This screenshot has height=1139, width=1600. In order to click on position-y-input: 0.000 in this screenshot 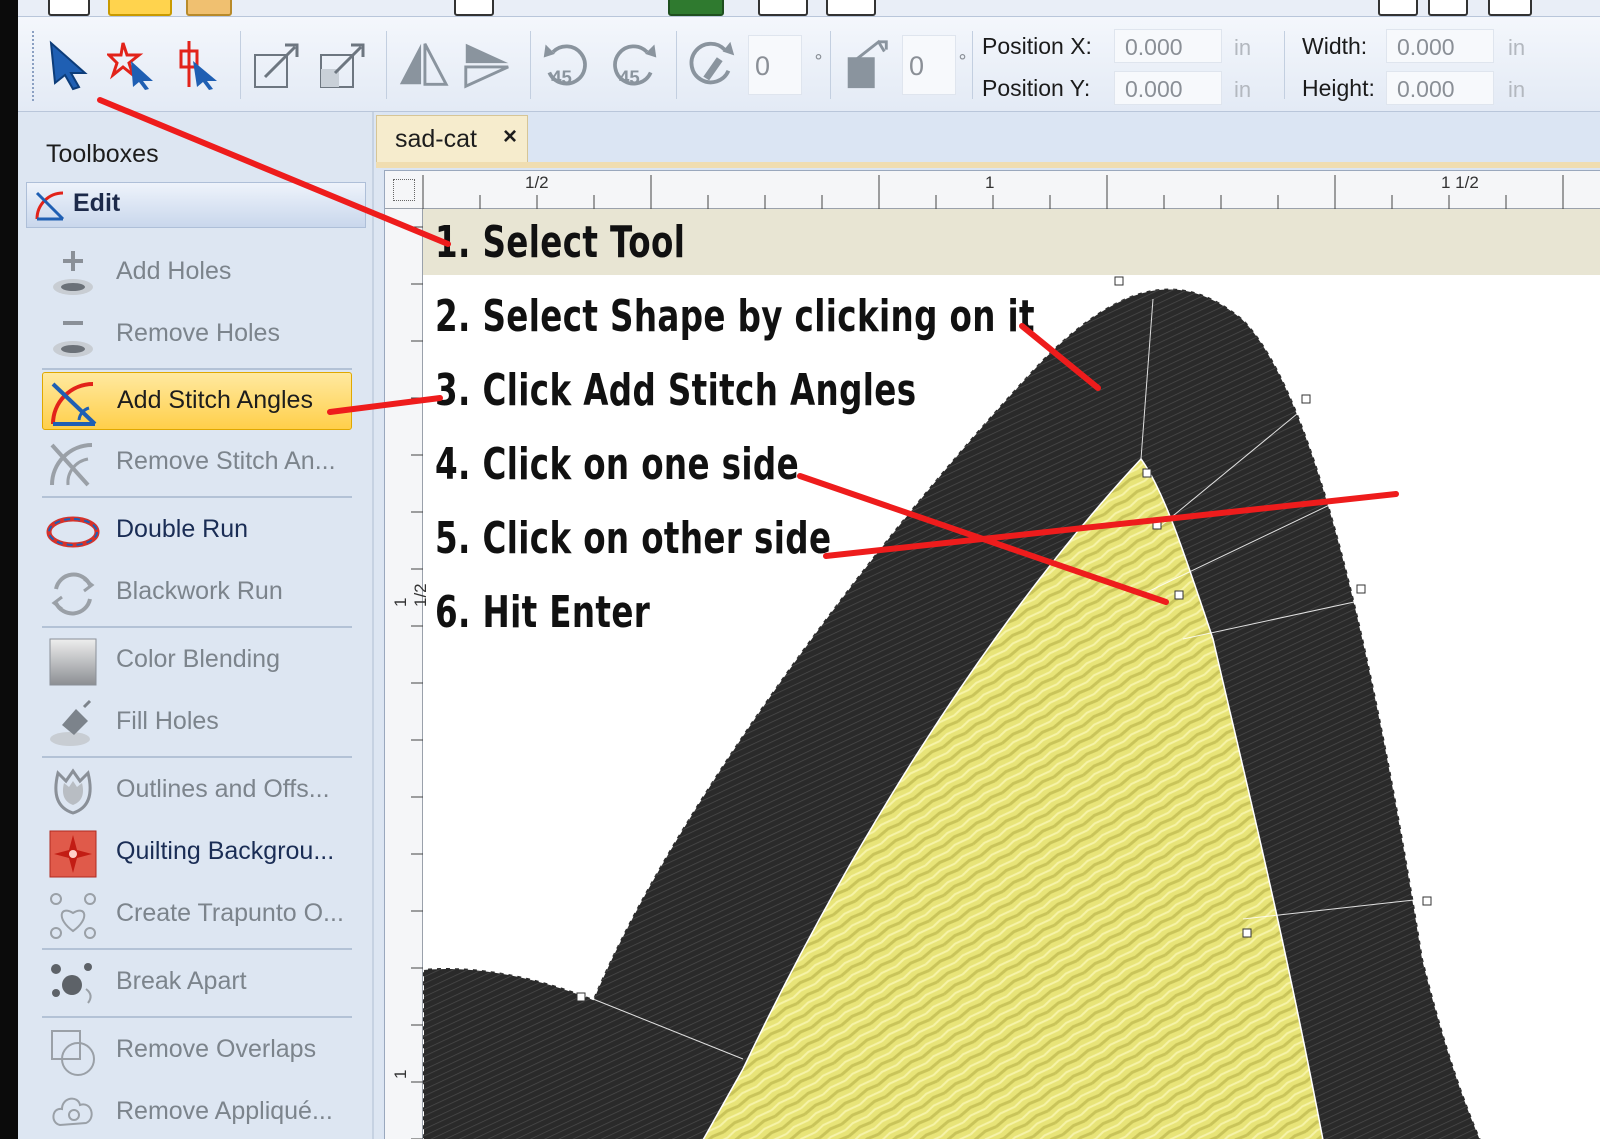, I will do `click(1168, 88)`.